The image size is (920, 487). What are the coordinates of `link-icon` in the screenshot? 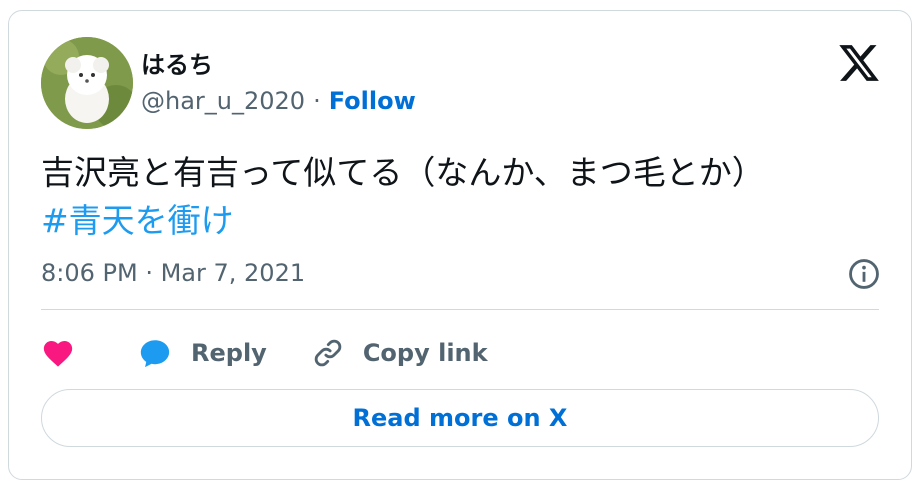 It's located at (328, 353).